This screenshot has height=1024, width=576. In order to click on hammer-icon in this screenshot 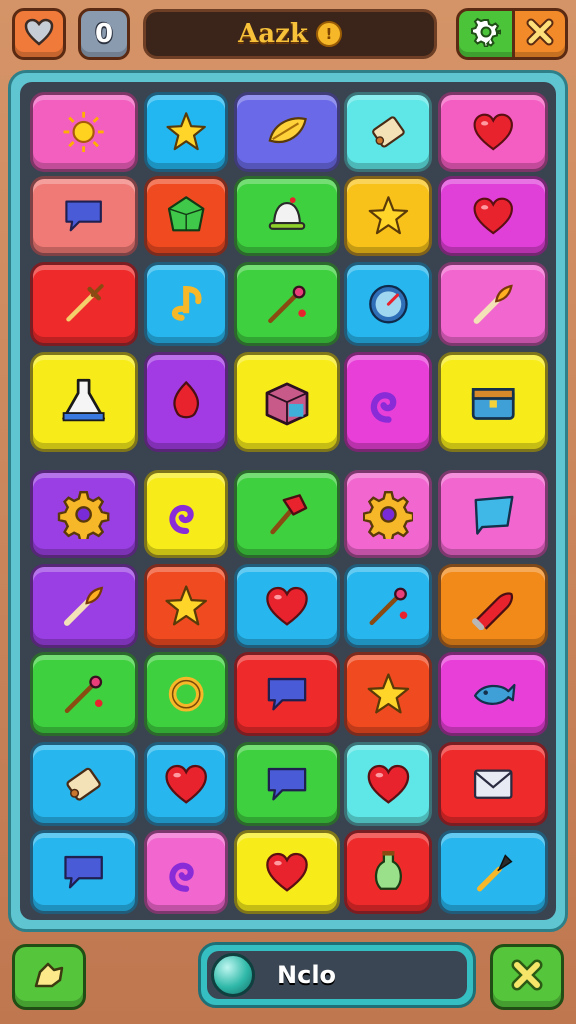, I will do `click(287, 514)`.